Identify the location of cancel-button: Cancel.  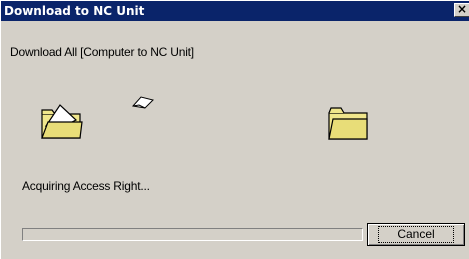
(416, 234).